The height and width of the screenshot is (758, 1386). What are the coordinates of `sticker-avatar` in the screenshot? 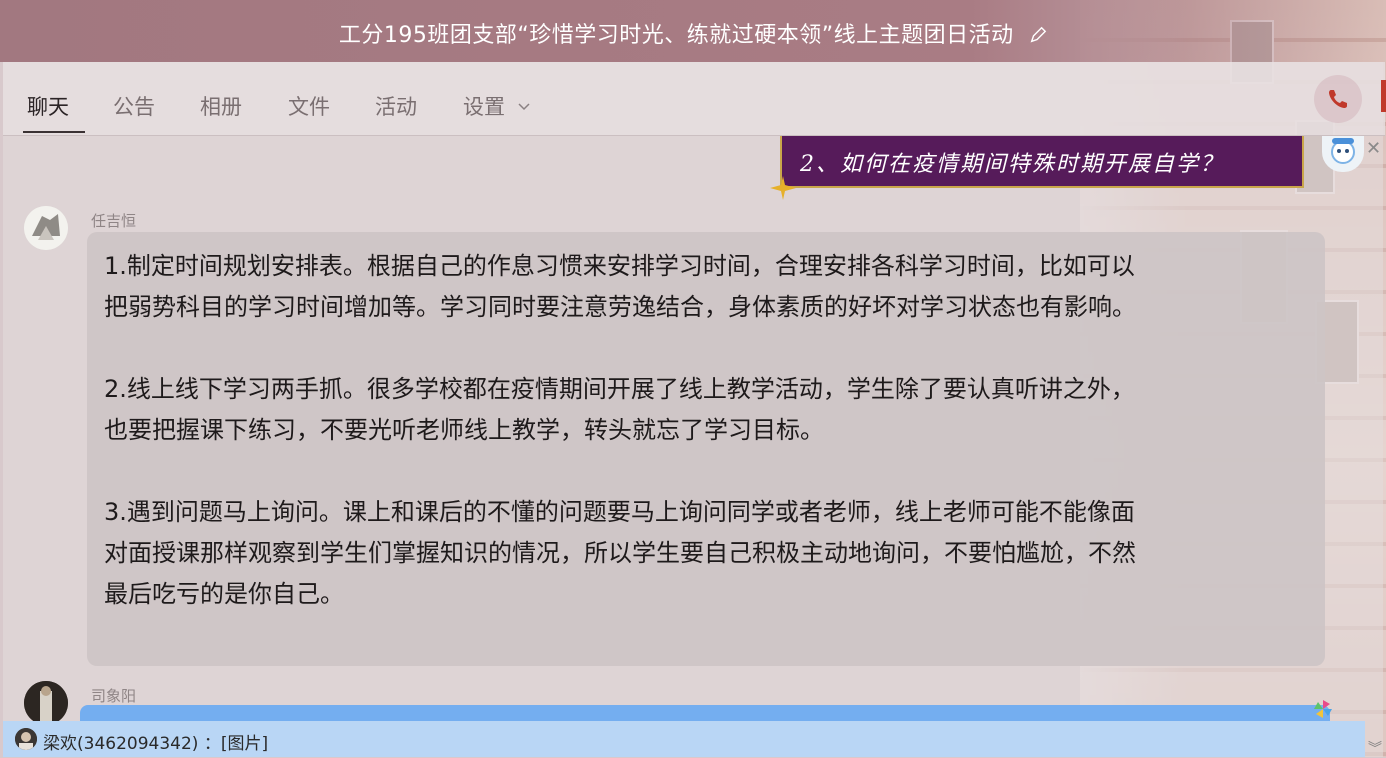 It's located at (1343, 154).